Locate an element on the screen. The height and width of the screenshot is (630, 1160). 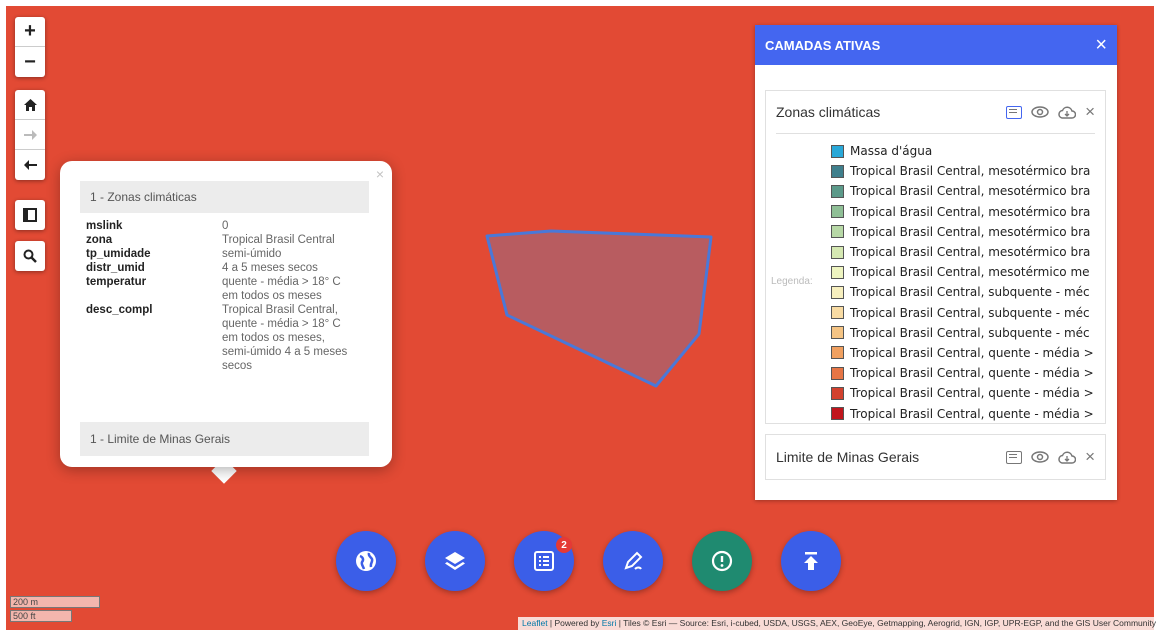
popup-section-title: 1 - Zonas climáticas is located at coordinates (143, 197).